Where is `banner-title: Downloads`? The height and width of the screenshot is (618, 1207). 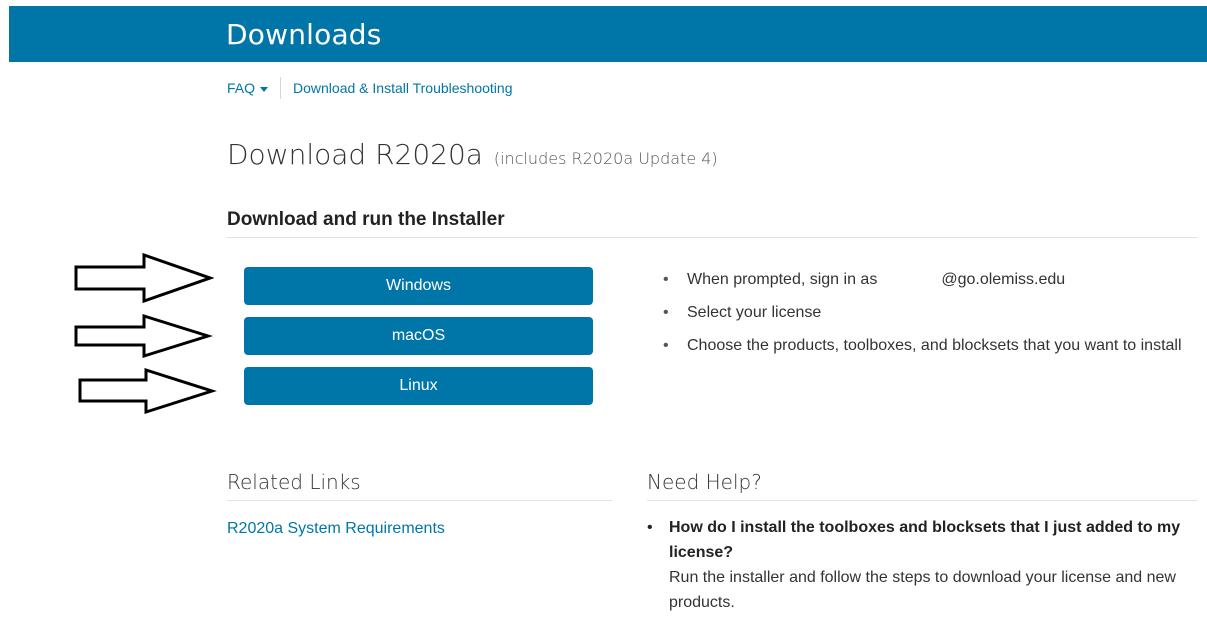
banner-title: Downloads is located at coordinates (304, 34).